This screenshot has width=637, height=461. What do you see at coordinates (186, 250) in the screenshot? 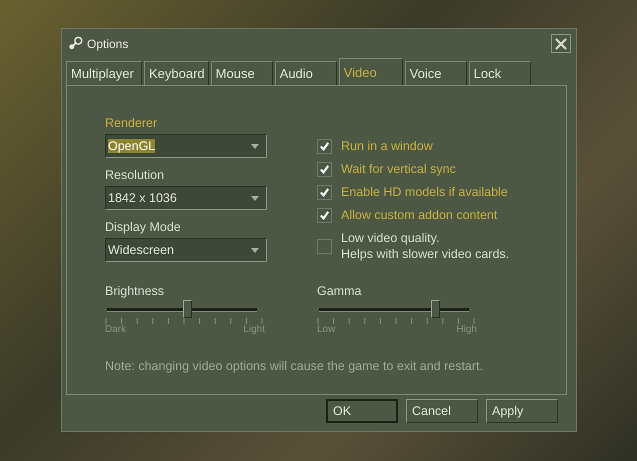
I see `dropdown: Widescreen` at bounding box center [186, 250].